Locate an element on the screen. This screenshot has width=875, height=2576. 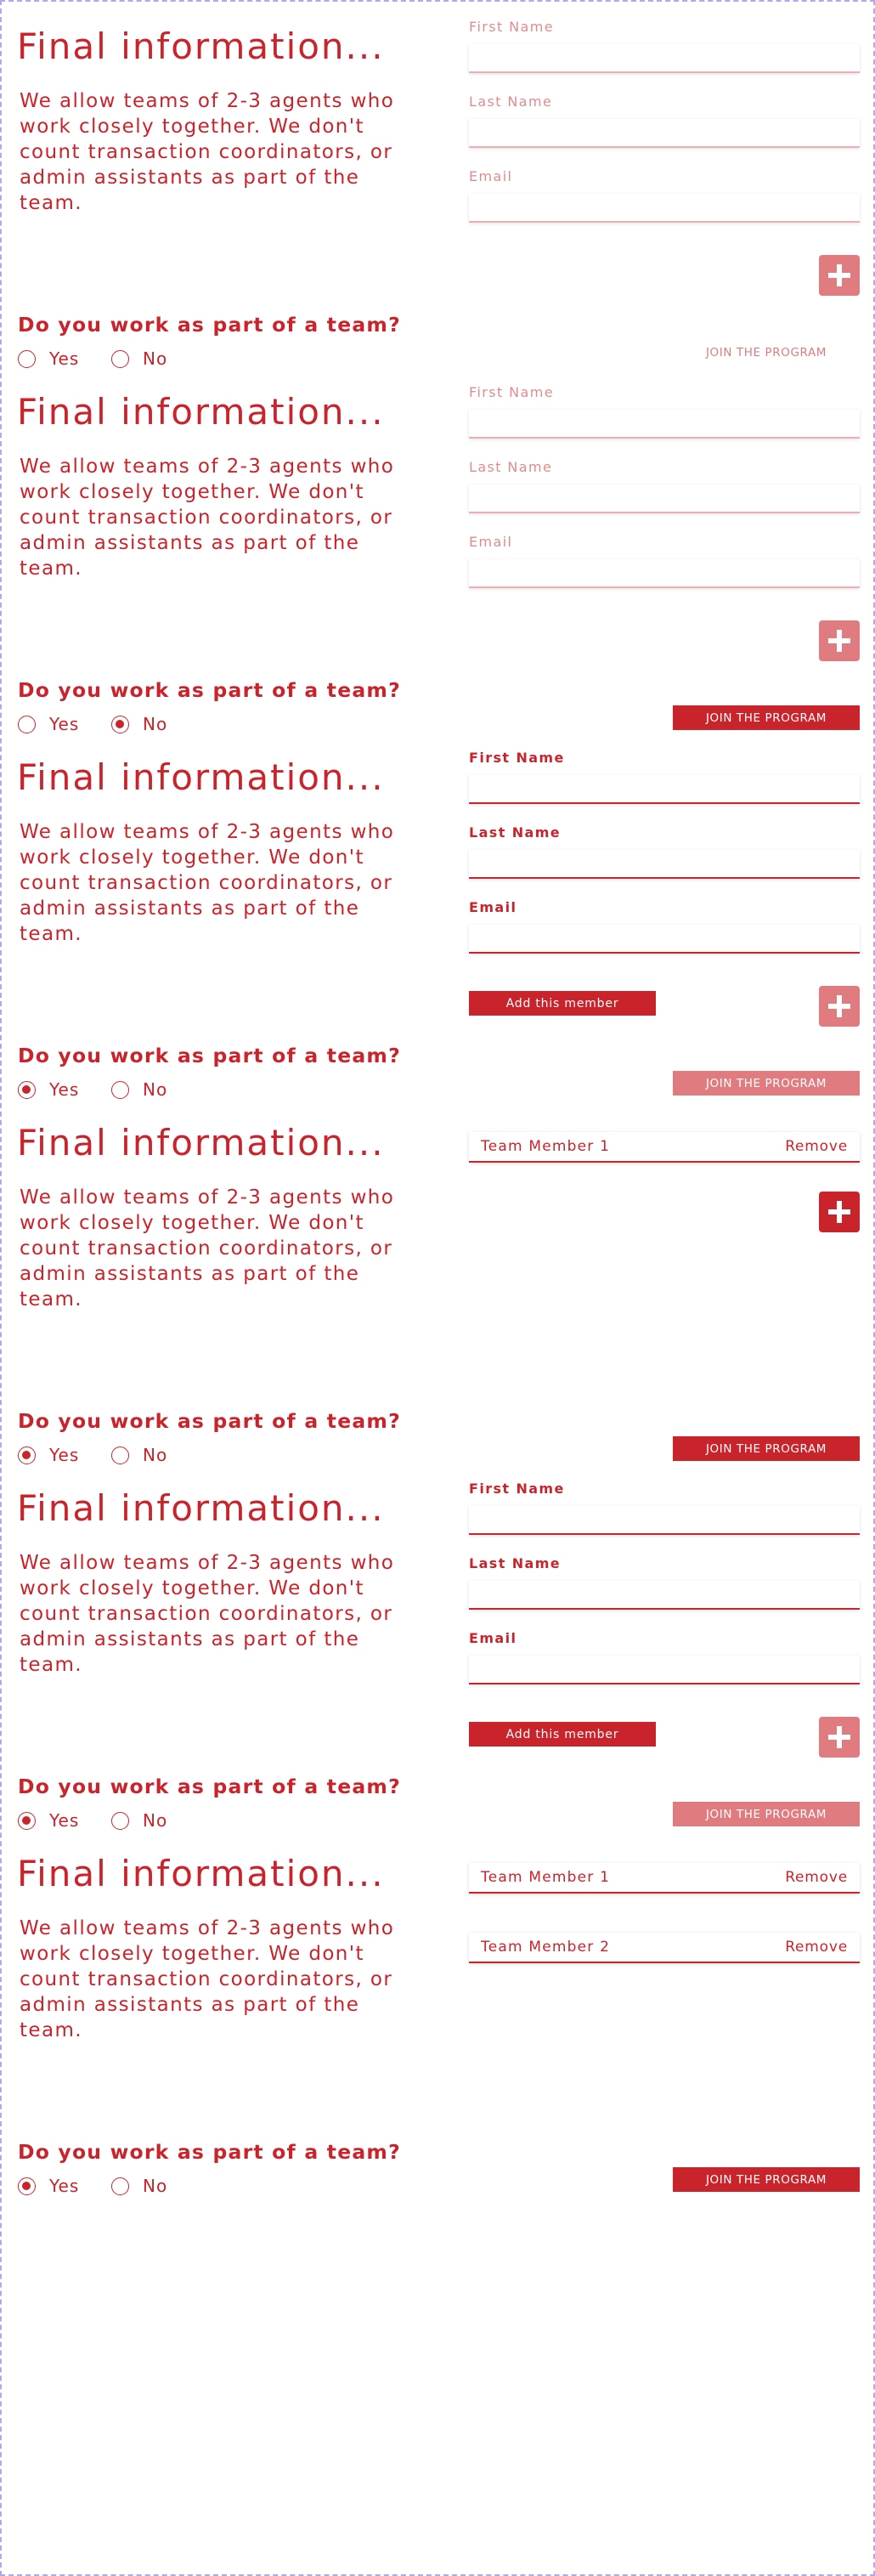
team-member-row: Team Member 1 Remove is located at coordinates (664, 1147).